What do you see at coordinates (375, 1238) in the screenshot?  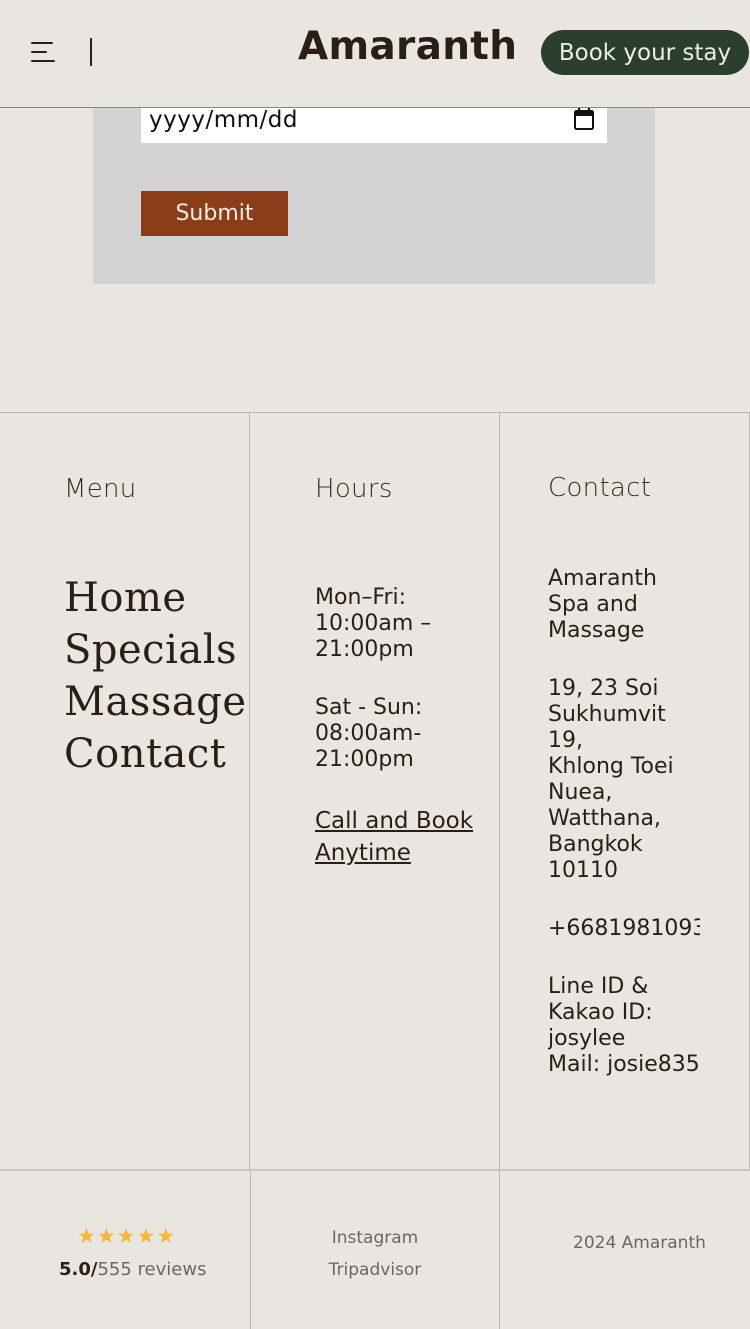 I see `instagram-link: Instagram` at bounding box center [375, 1238].